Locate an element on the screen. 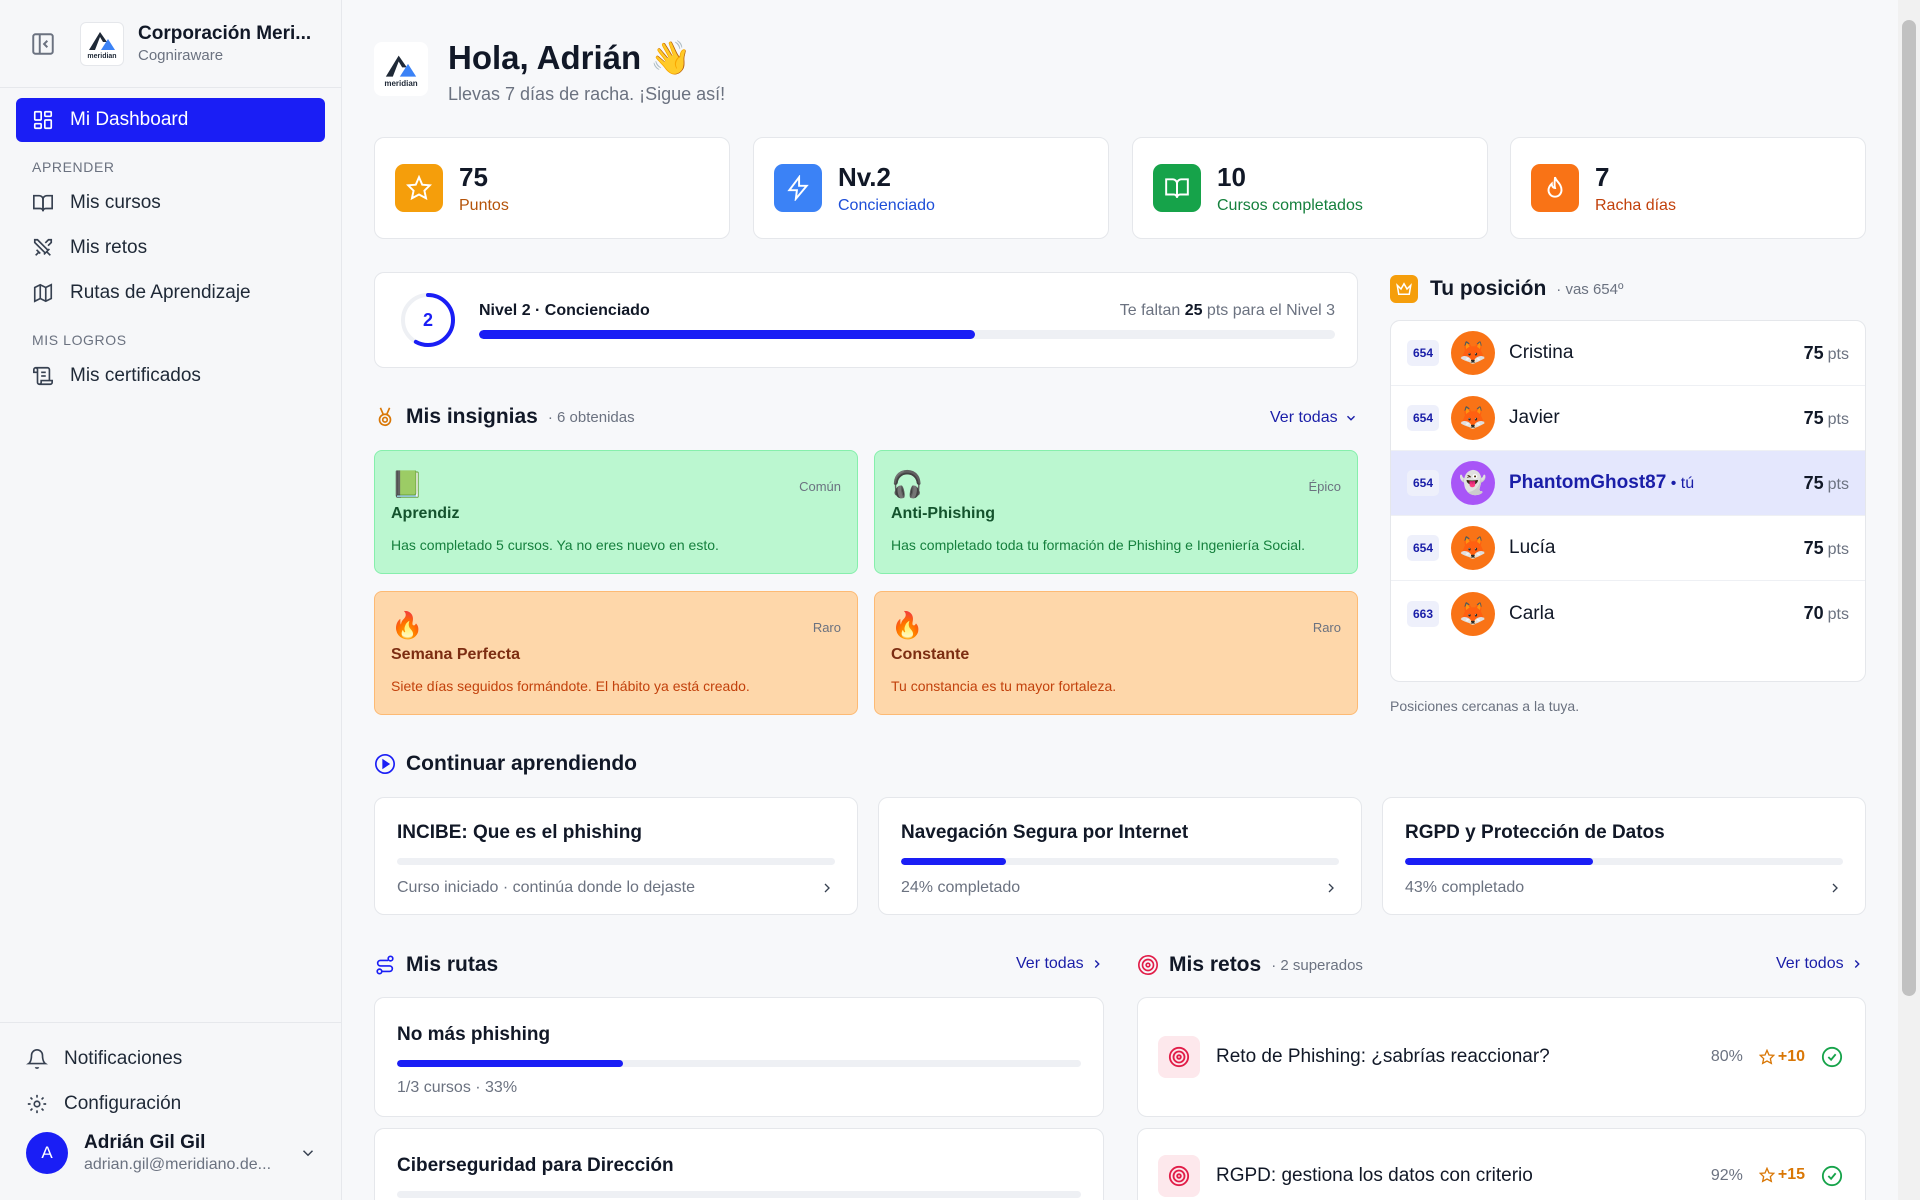 The width and height of the screenshot is (1920, 1200). sidebar-item-challenges: Mis retos is located at coordinates (170, 248).